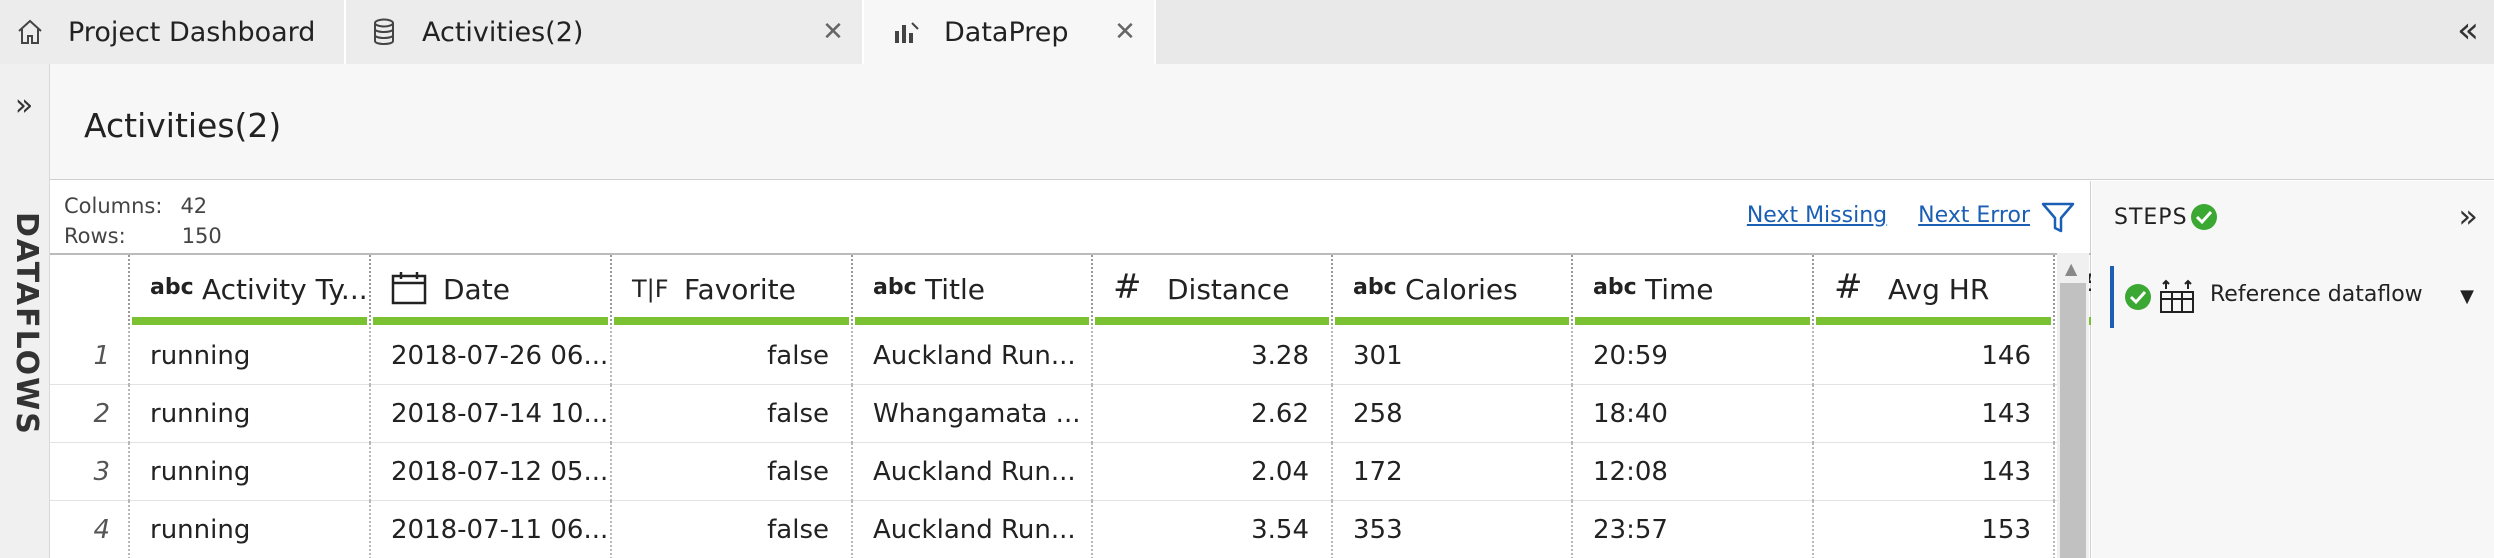 The height and width of the screenshot is (558, 2494). I want to click on double-chevron-left-icon: «, so click(2468, 32).